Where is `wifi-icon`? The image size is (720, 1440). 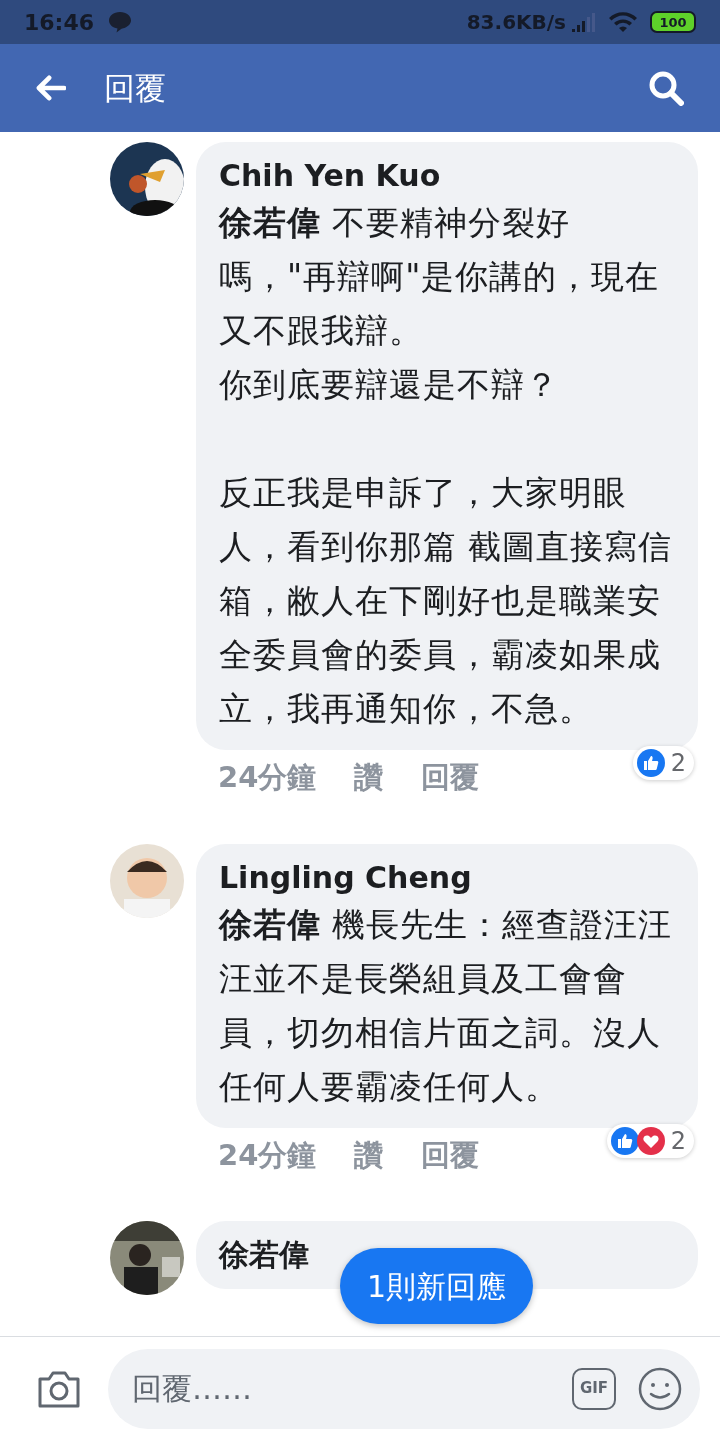
wifi-icon is located at coordinates (623, 22).